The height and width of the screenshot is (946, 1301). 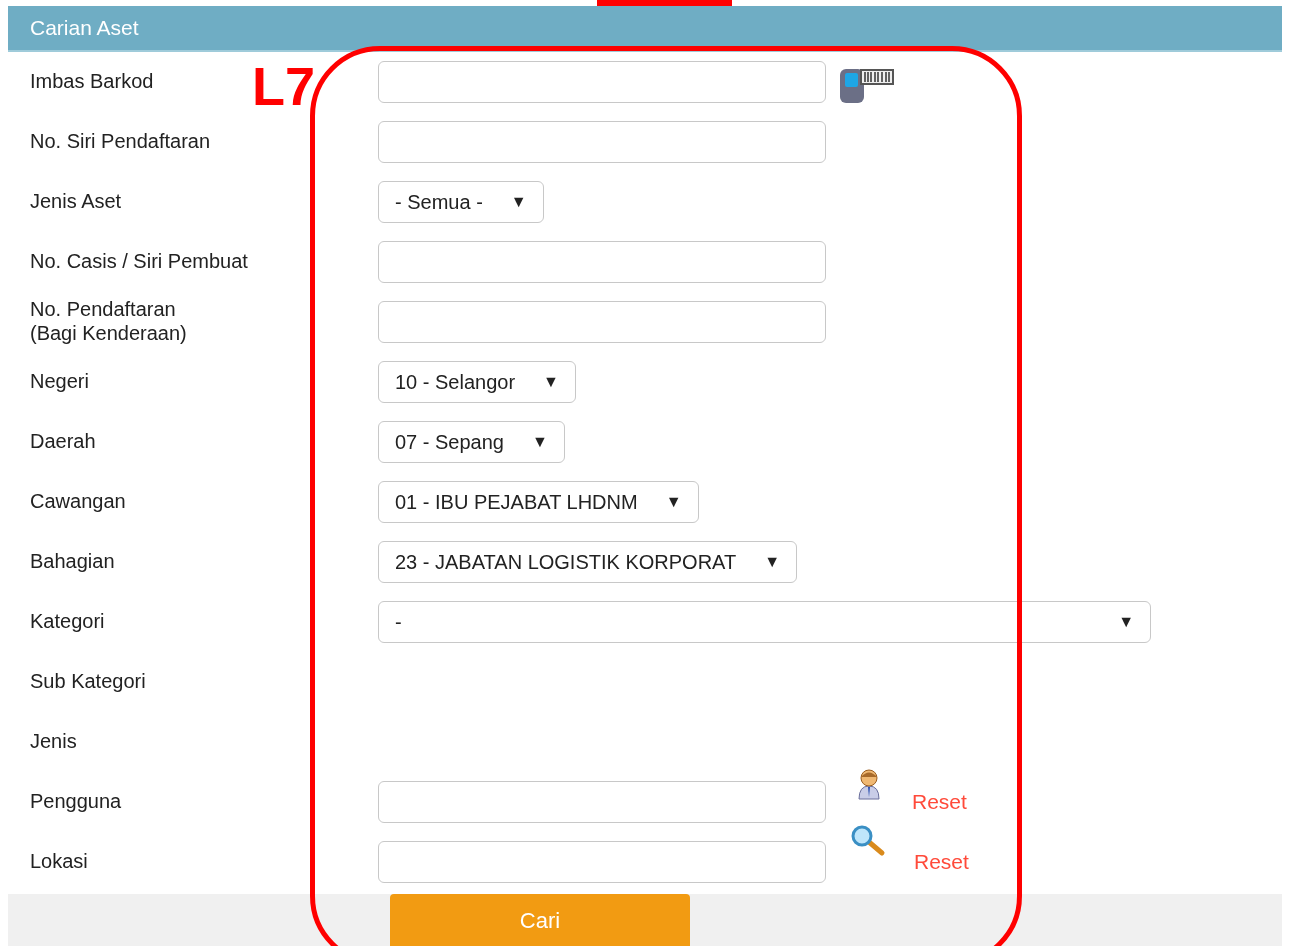 I want to click on field-label: Imbas Barkod, so click(x=92, y=81).